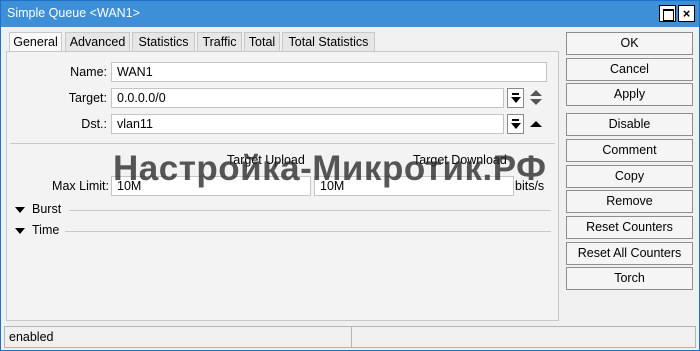  I want to click on dst-dropdown-icon, so click(515, 124).